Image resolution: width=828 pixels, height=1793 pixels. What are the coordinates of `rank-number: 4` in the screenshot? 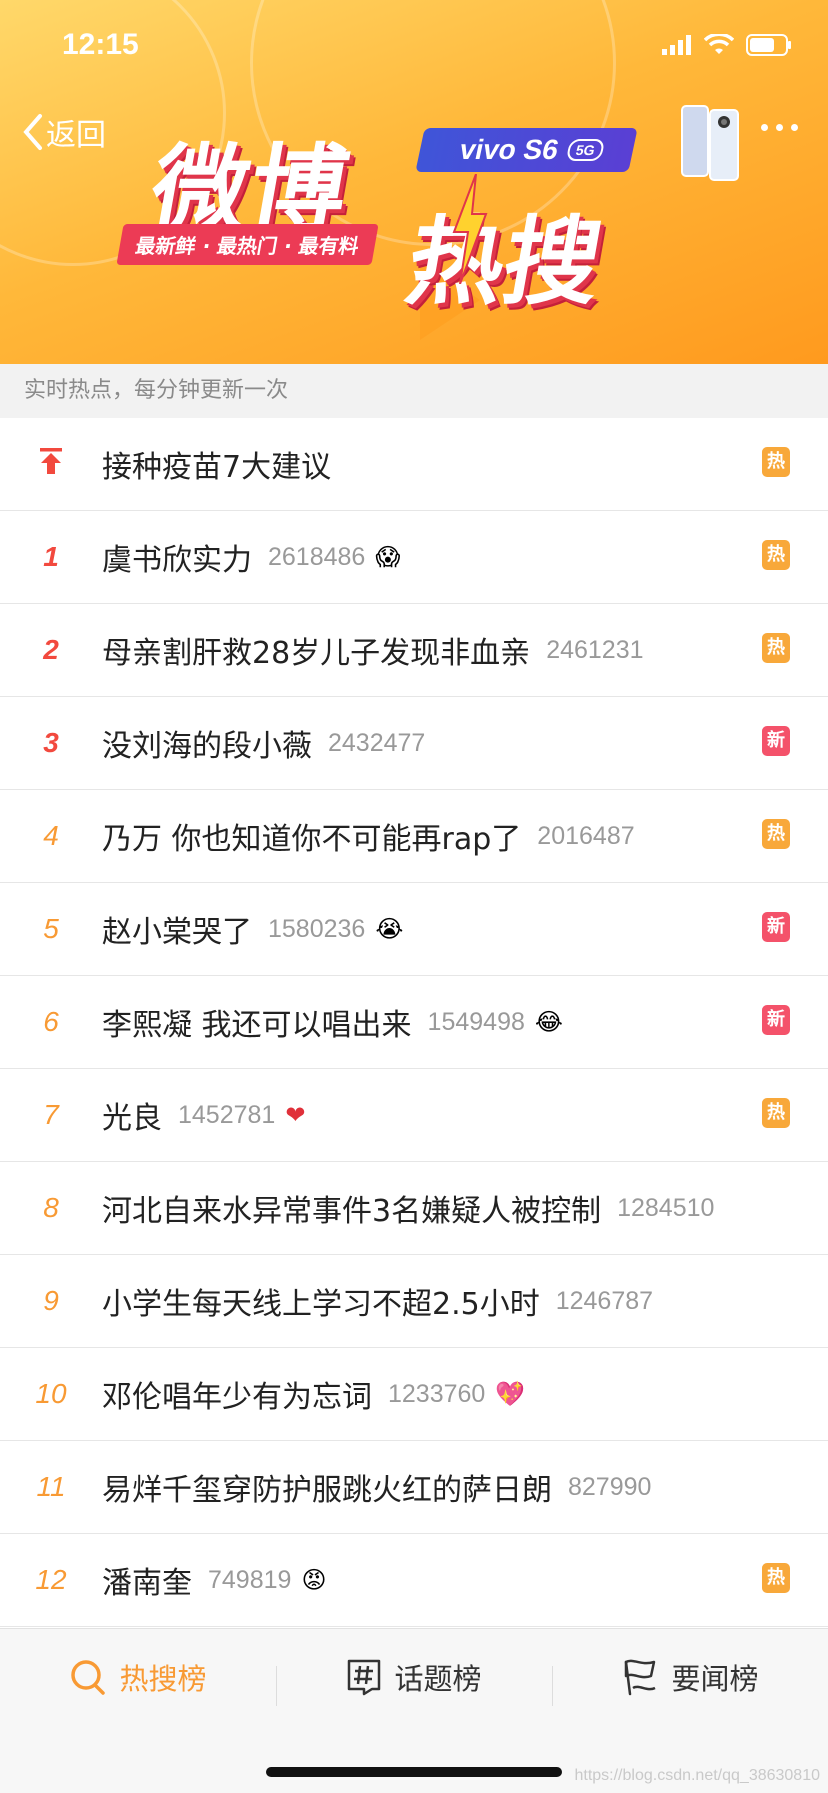 It's located at (51, 835).